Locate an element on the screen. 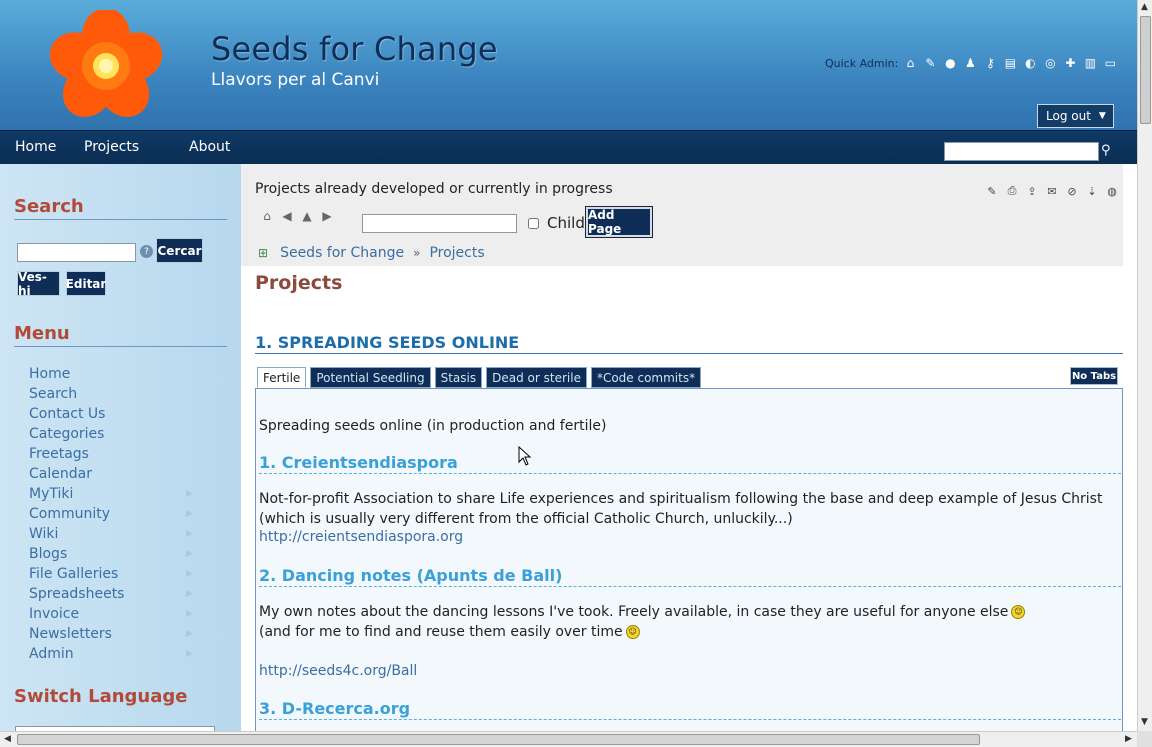 Image resolution: width=1152 pixels, height=747 pixels. refresh-icon: ◐ is located at coordinates (1030, 63).